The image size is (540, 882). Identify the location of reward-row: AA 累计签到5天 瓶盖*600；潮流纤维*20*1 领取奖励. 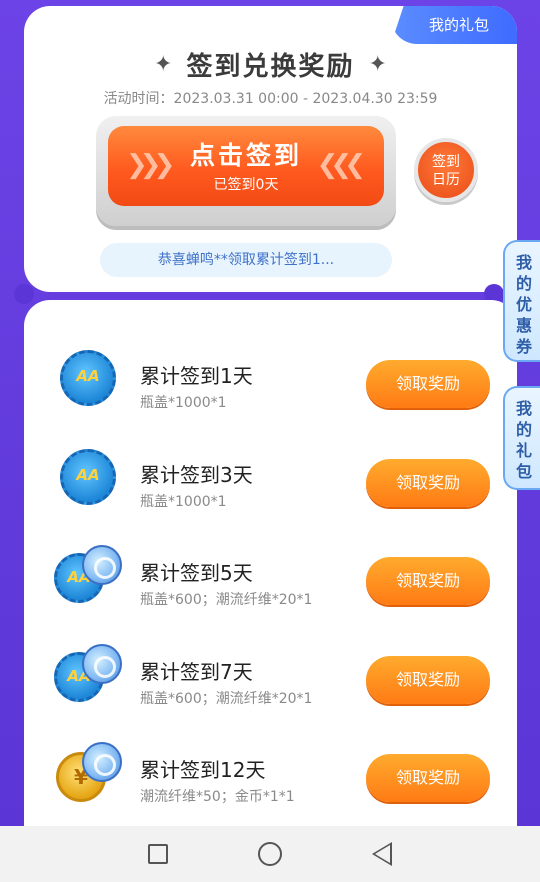
(270, 582).